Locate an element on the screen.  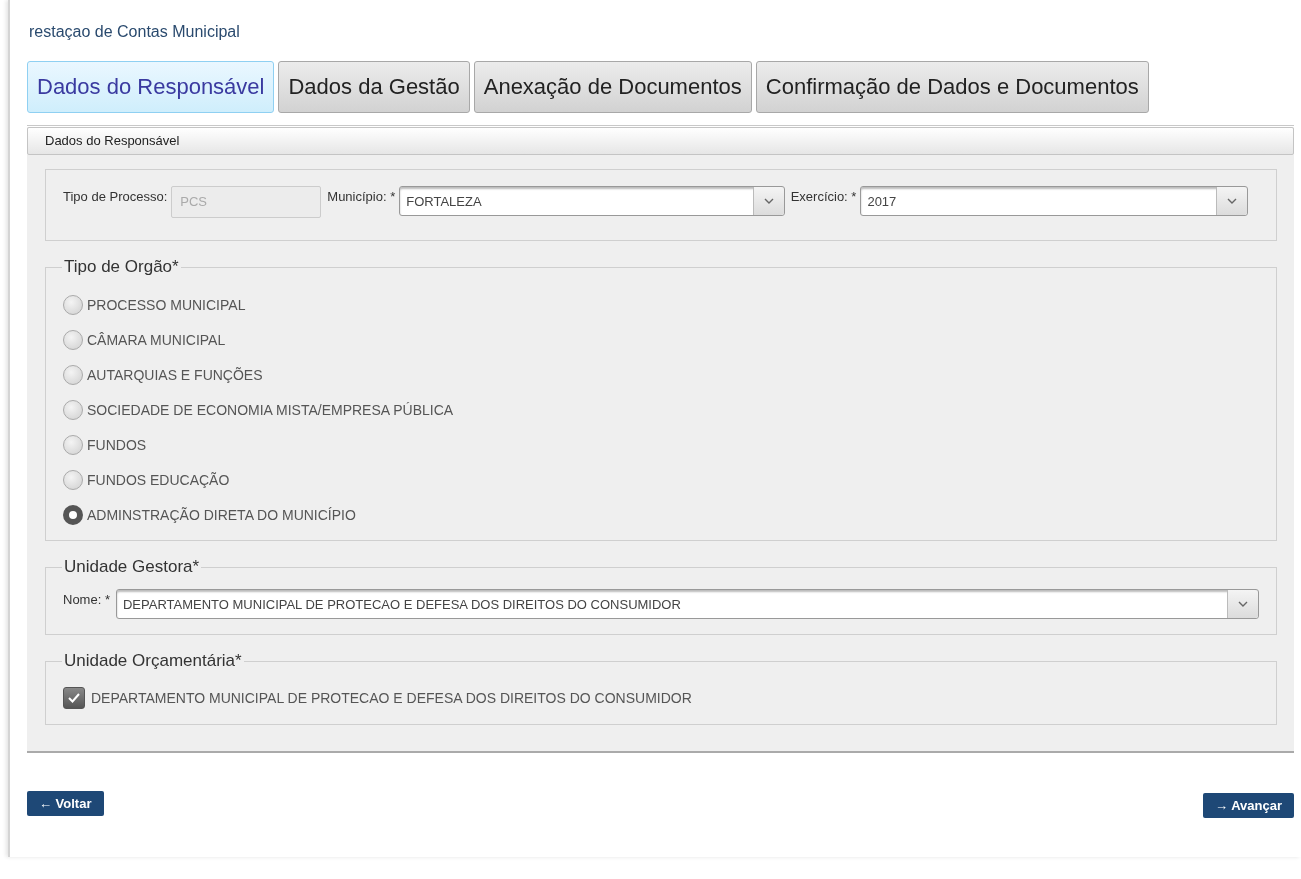
tab: Dados do Responsável is located at coordinates (151, 87).